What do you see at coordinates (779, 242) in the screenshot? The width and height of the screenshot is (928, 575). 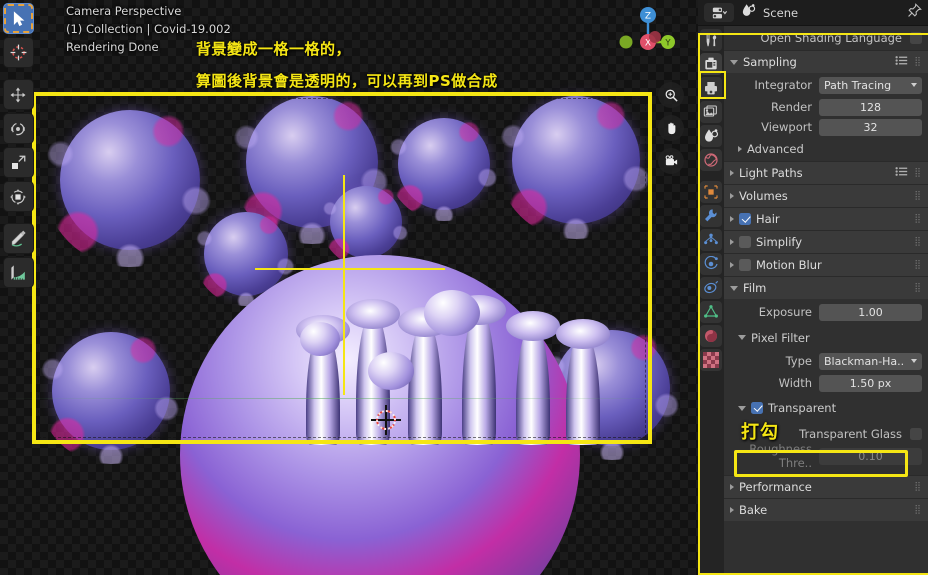 I see `simplify-label: Simplify` at bounding box center [779, 242].